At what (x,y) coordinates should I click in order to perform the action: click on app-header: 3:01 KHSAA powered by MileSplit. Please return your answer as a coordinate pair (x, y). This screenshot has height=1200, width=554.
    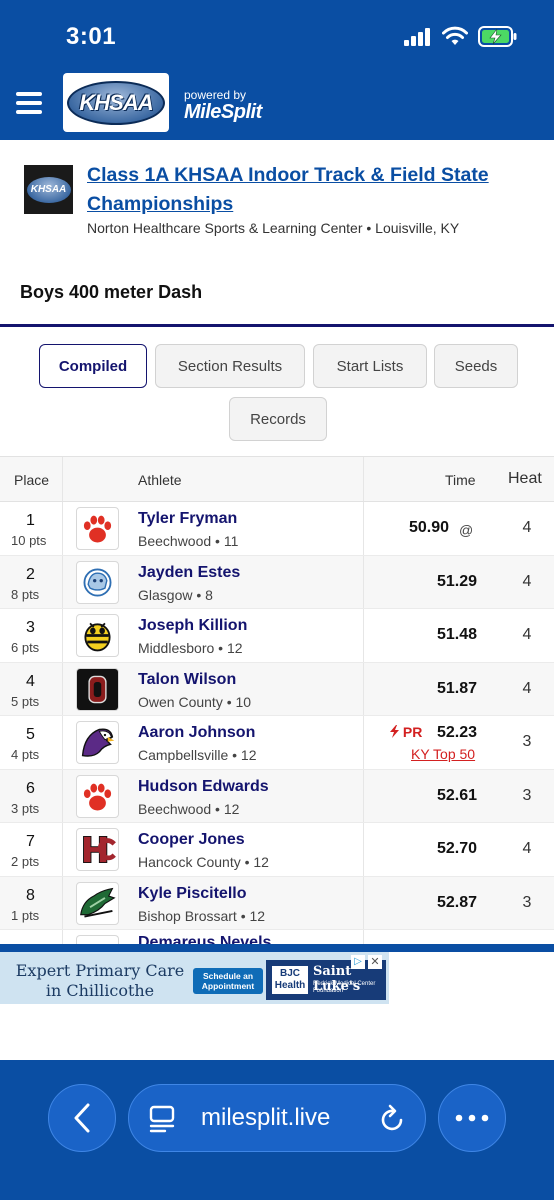
    Looking at the image, I should click on (277, 70).